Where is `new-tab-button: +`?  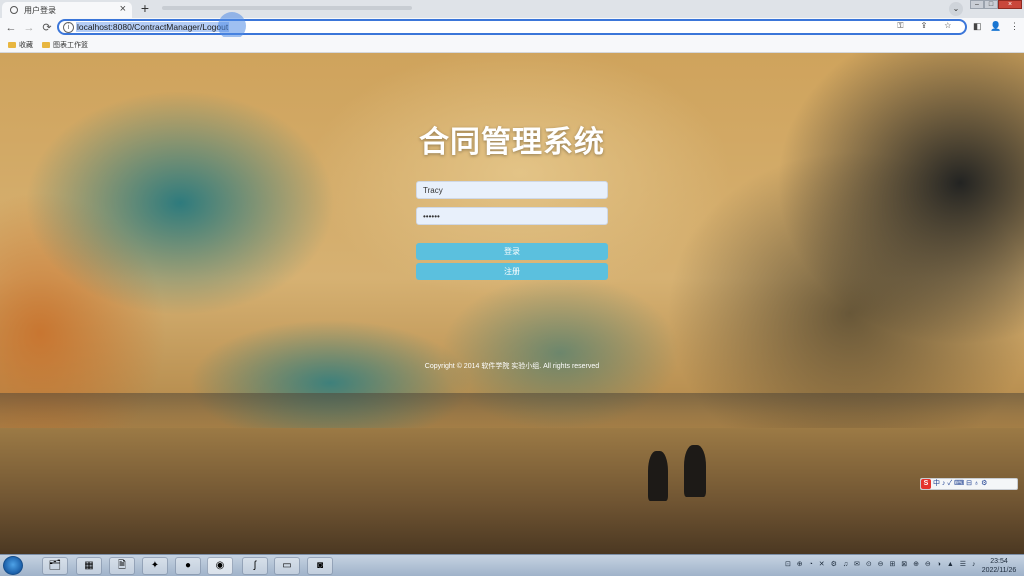 new-tab-button: + is located at coordinates (145, 8).